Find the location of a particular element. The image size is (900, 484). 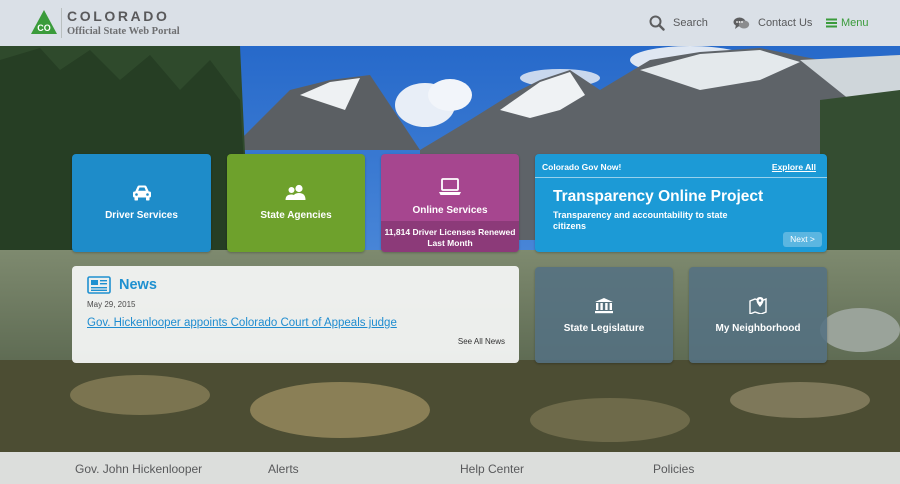

search-icon is located at coordinates (657, 23).